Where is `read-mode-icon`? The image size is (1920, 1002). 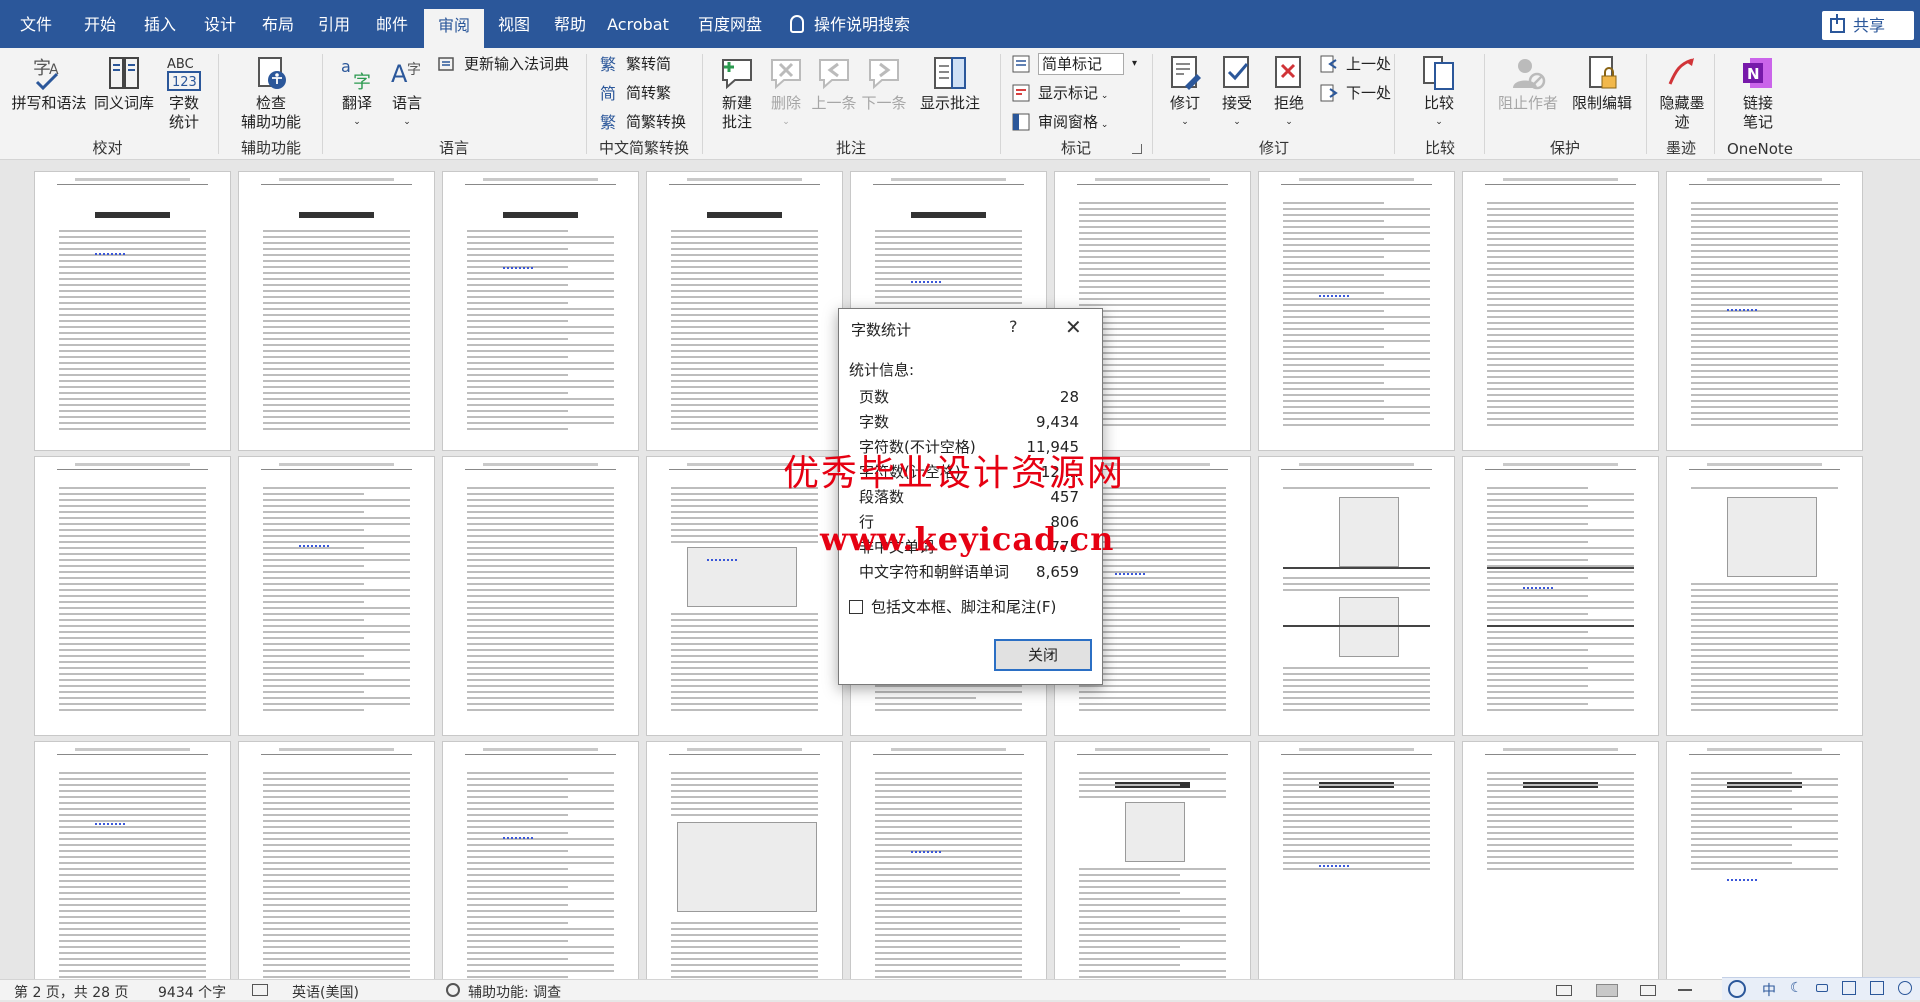 read-mode-icon is located at coordinates (1564, 990).